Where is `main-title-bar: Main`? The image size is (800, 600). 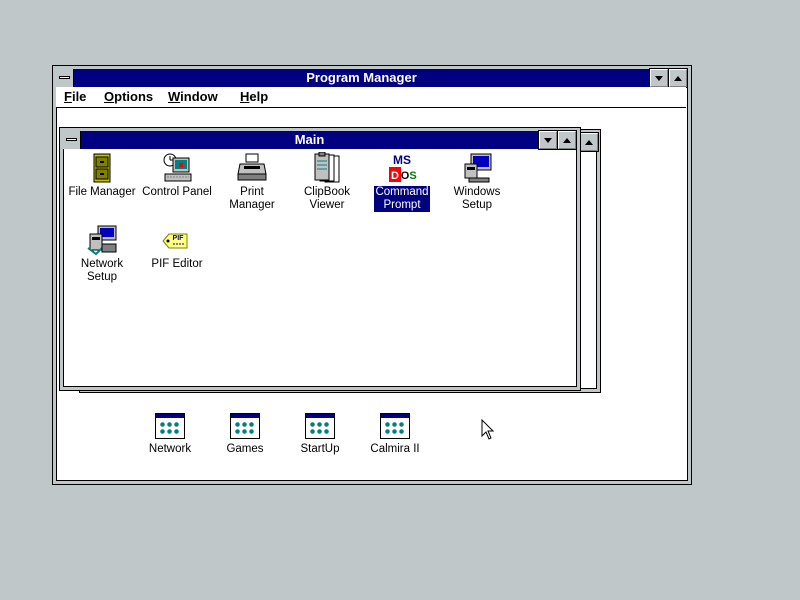 main-title-bar: Main is located at coordinates (309, 140).